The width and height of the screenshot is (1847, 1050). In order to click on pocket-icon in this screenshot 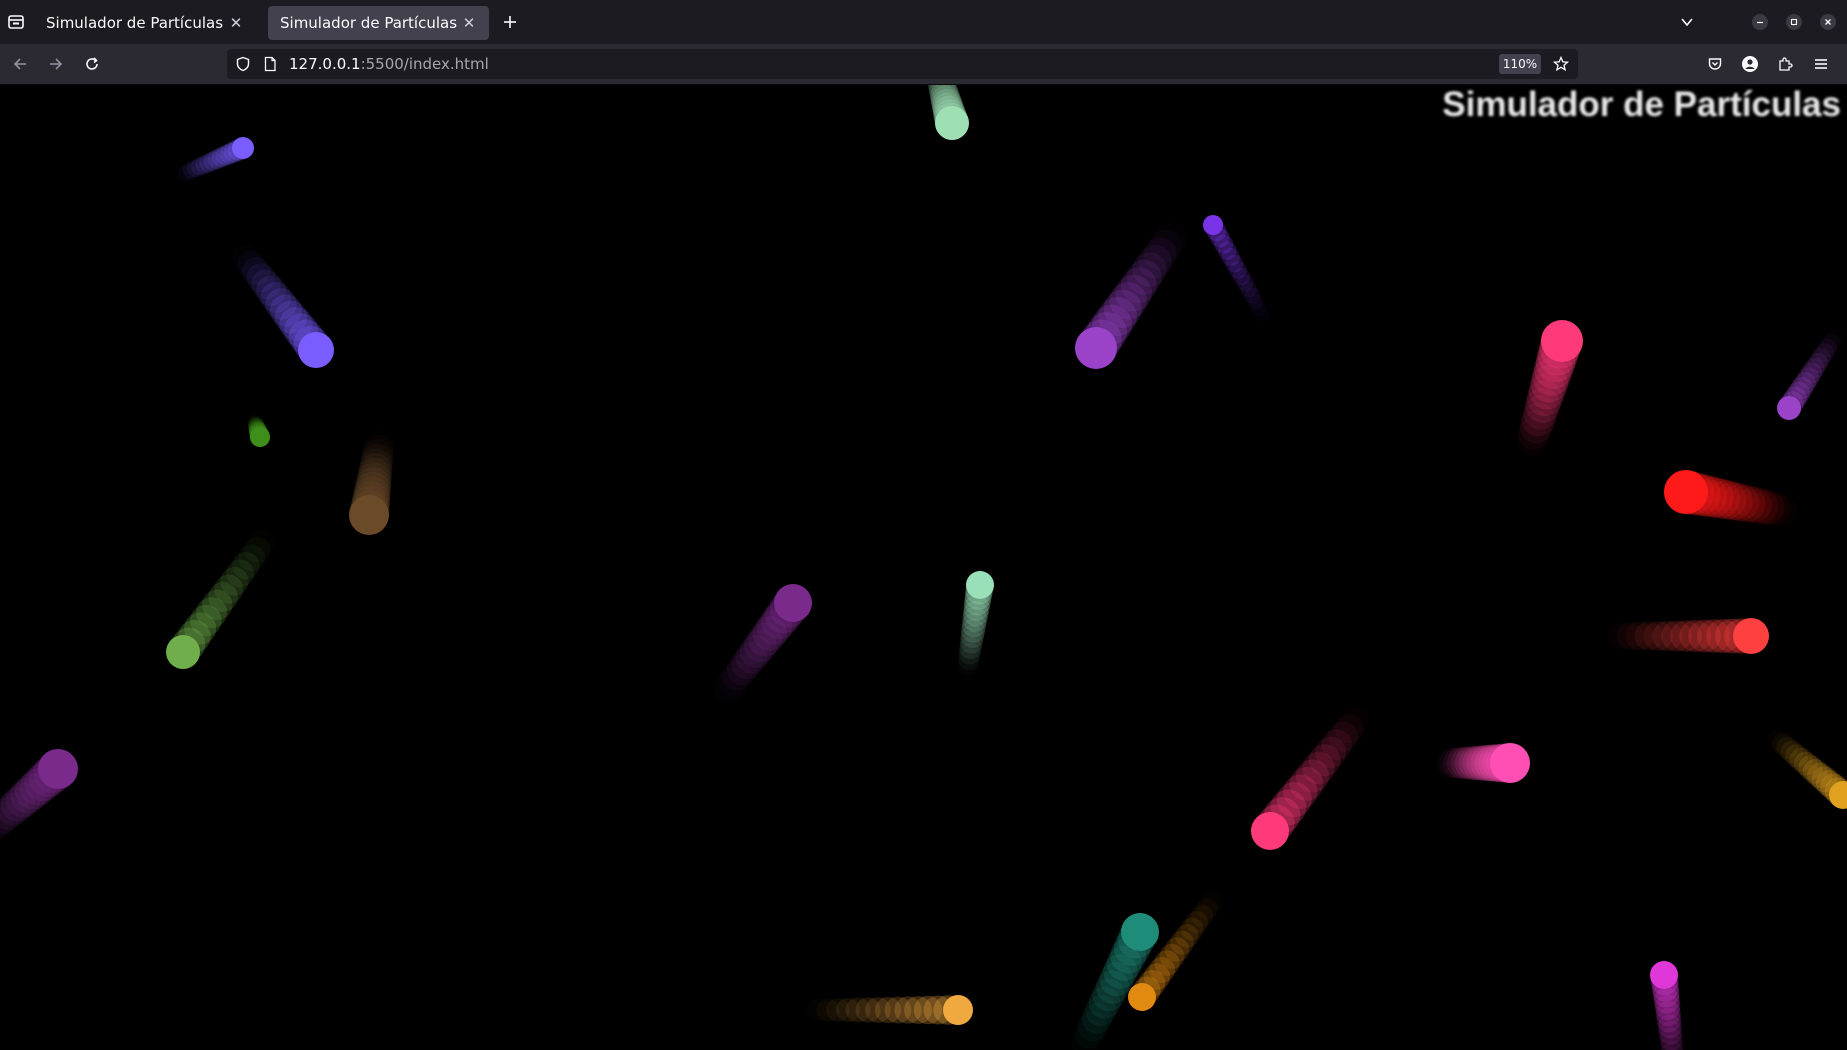, I will do `click(1715, 64)`.